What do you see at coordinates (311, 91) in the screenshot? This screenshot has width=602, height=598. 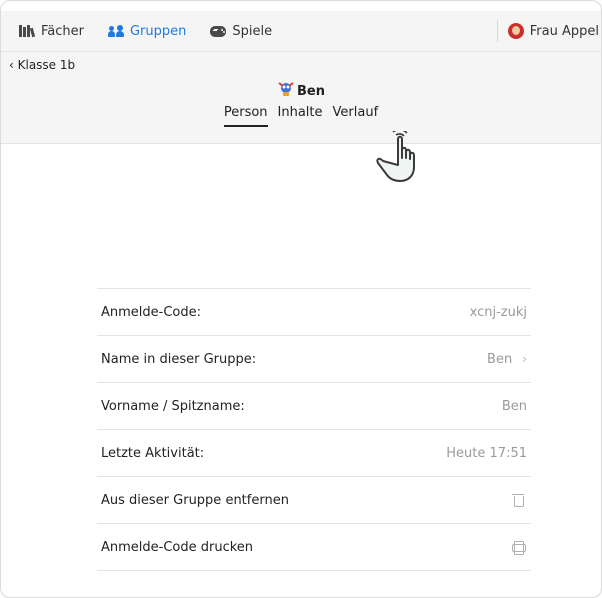 I see `student-name: Ben` at bounding box center [311, 91].